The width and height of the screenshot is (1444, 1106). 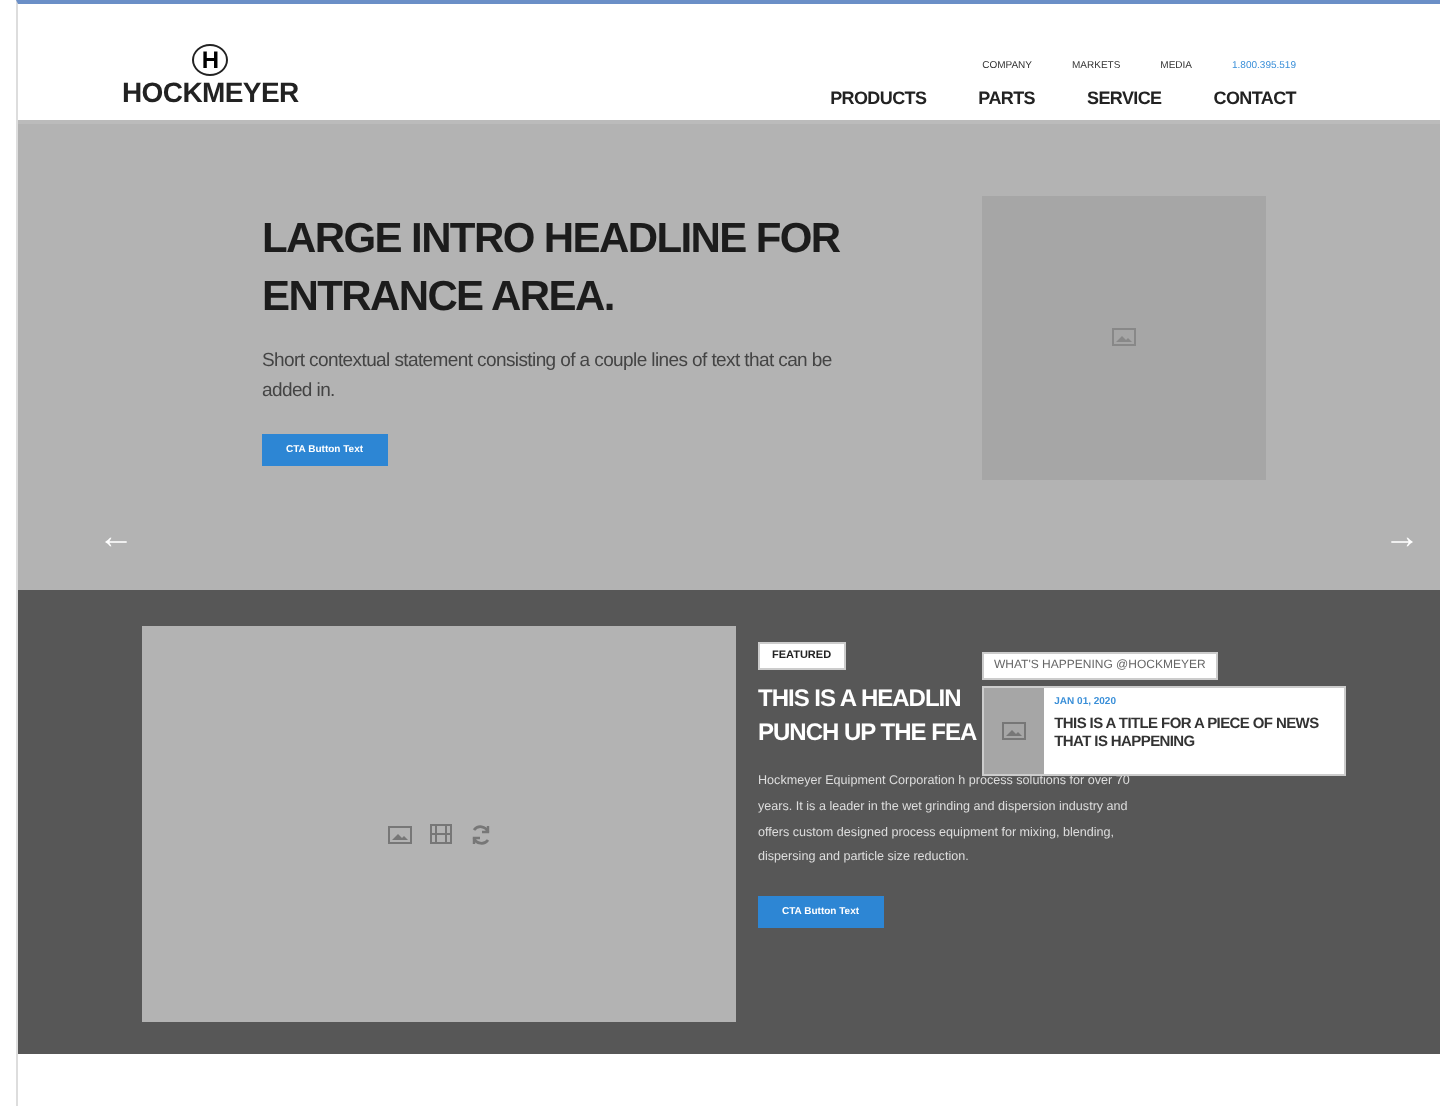 What do you see at coordinates (440, 834) in the screenshot?
I see `film-icon` at bounding box center [440, 834].